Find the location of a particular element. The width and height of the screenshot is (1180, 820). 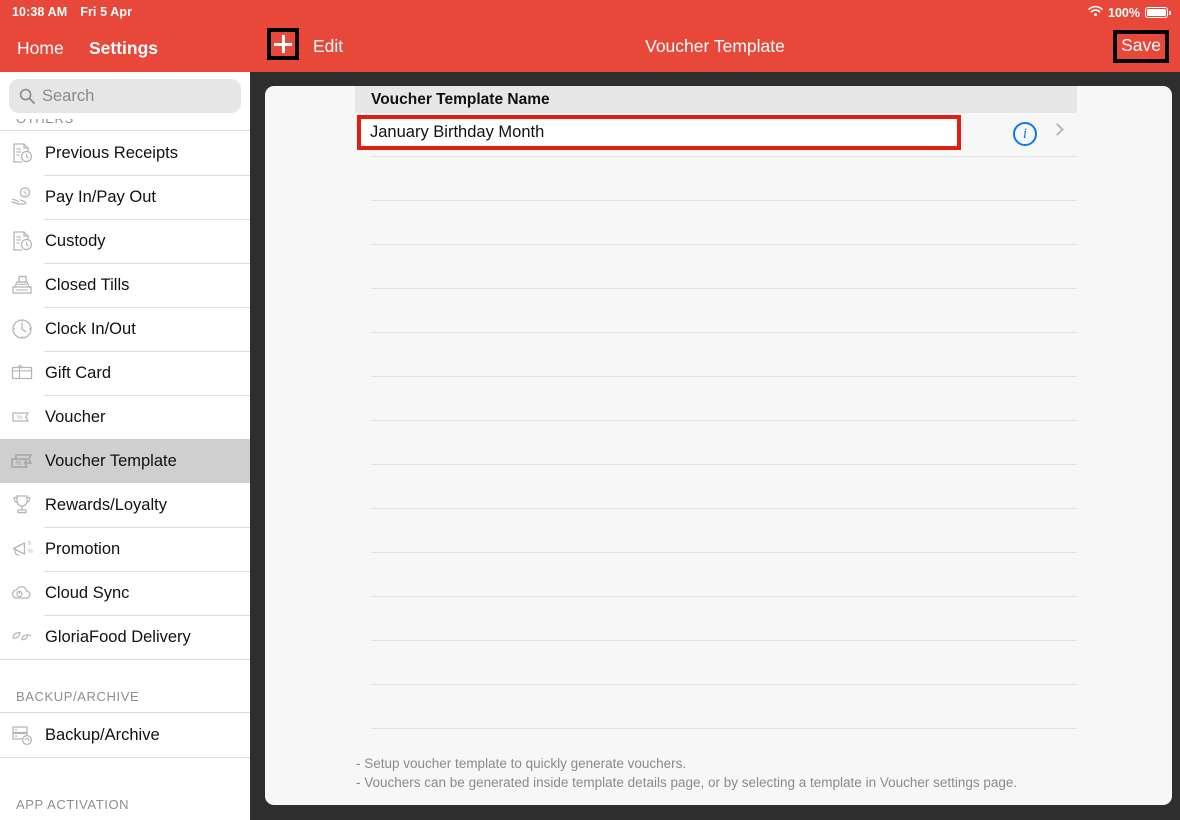

sidebar-item-backup-archive: Backup/Archive is located at coordinates (125, 735).